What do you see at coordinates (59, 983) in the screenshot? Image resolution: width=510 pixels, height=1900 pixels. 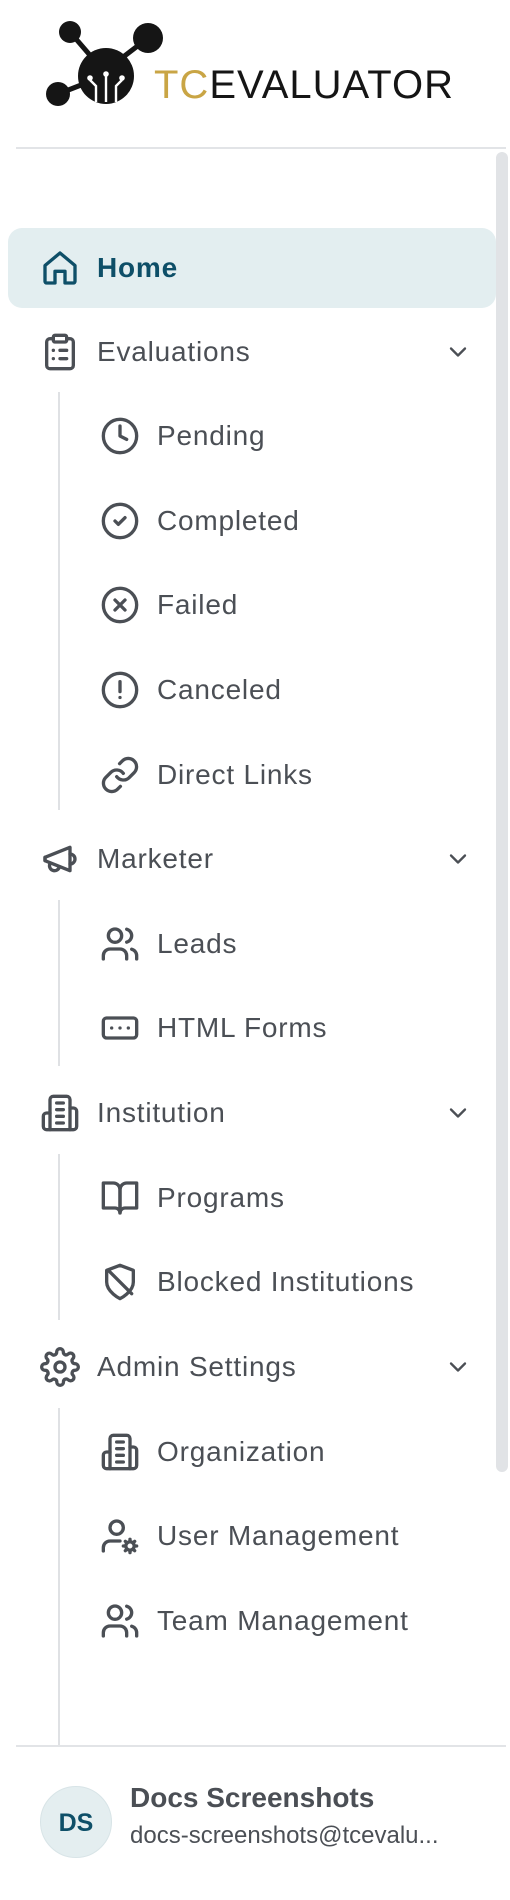 I see `marketer-group-line` at bounding box center [59, 983].